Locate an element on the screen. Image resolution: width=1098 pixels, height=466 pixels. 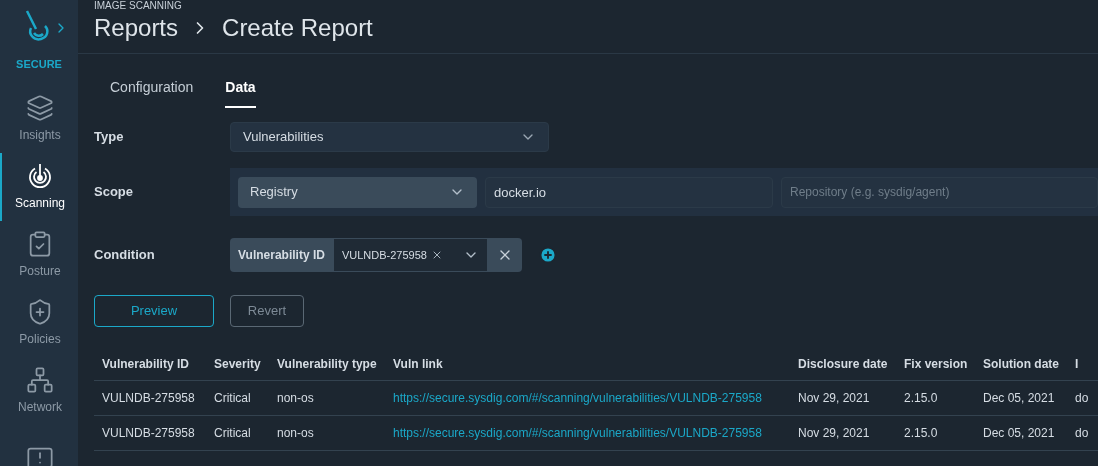
registry-input: docker.io is located at coordinates (629, 192).